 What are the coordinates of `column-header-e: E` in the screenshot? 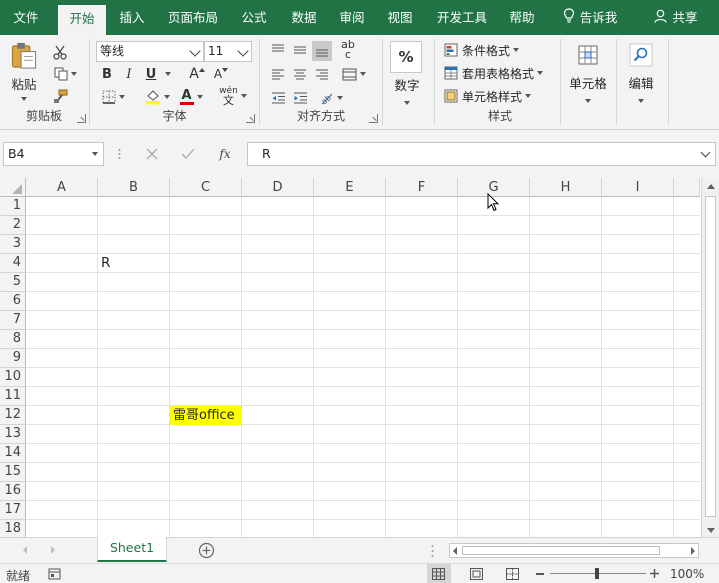 It's located at (350, 187).